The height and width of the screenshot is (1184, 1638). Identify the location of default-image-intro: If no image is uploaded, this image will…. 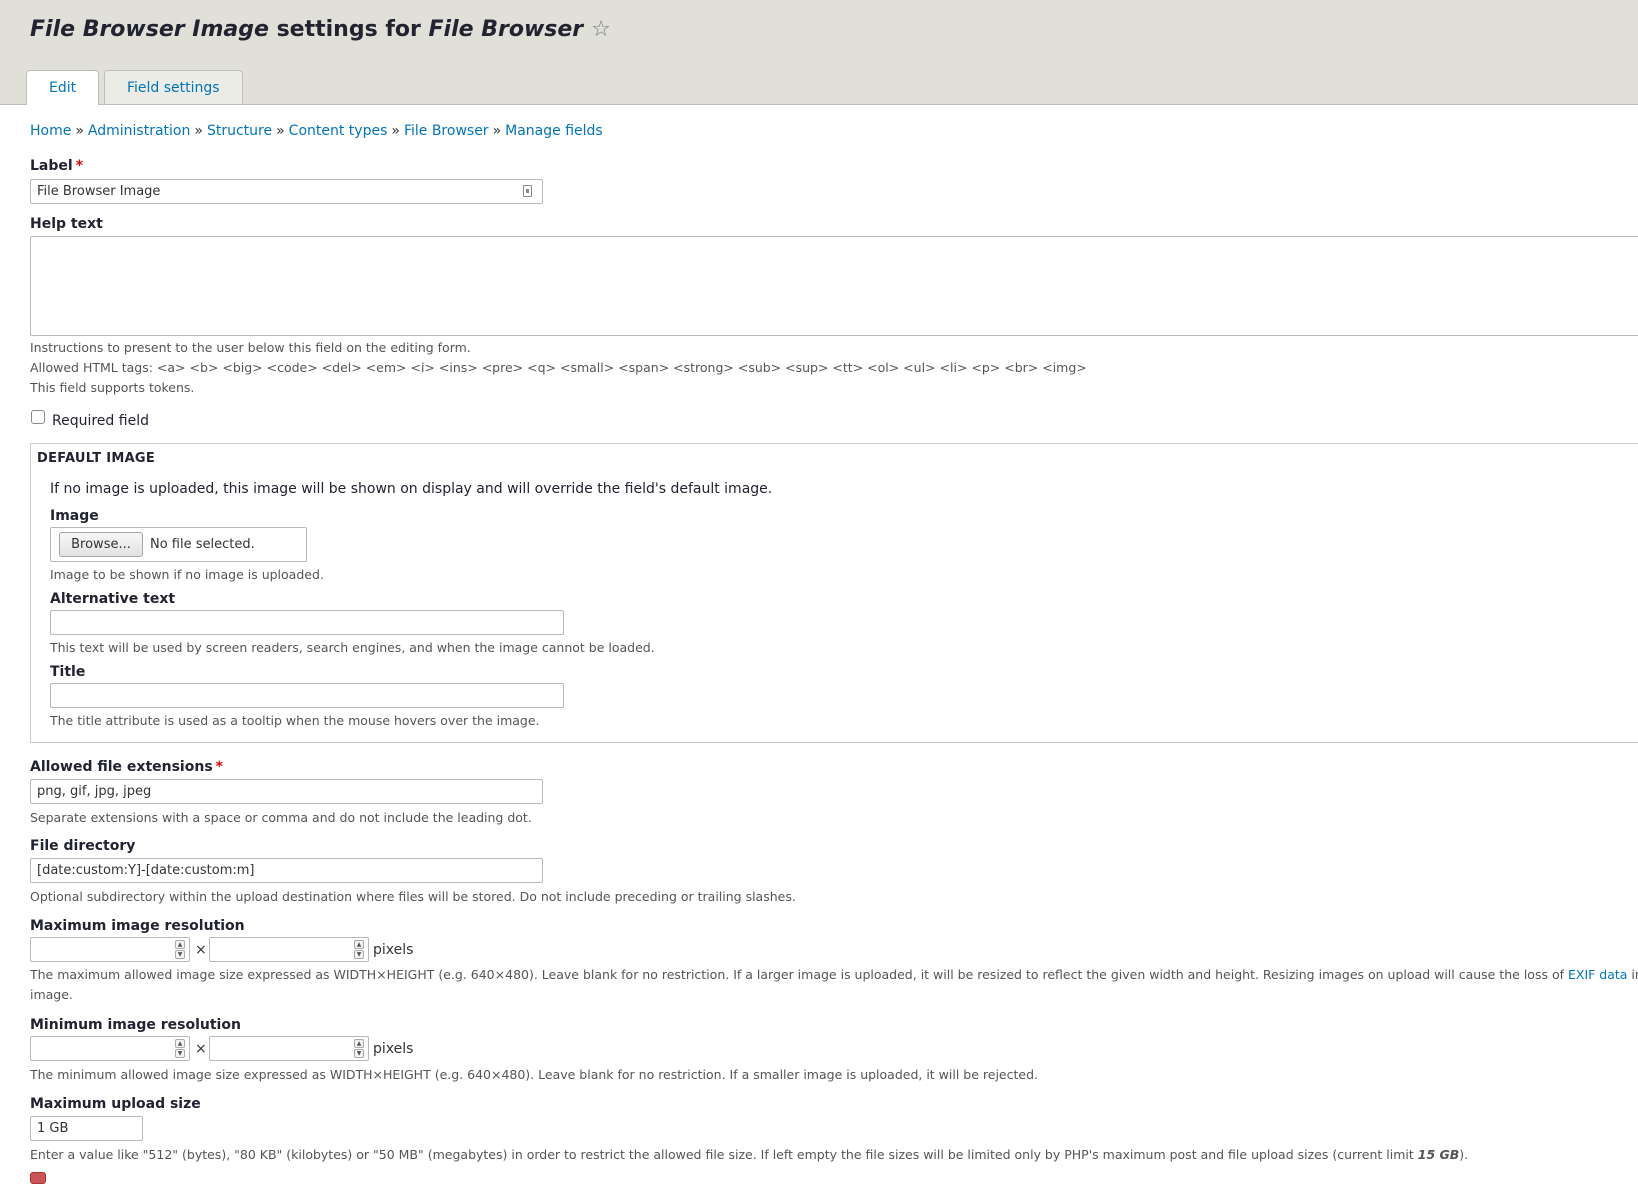
(411, 489).